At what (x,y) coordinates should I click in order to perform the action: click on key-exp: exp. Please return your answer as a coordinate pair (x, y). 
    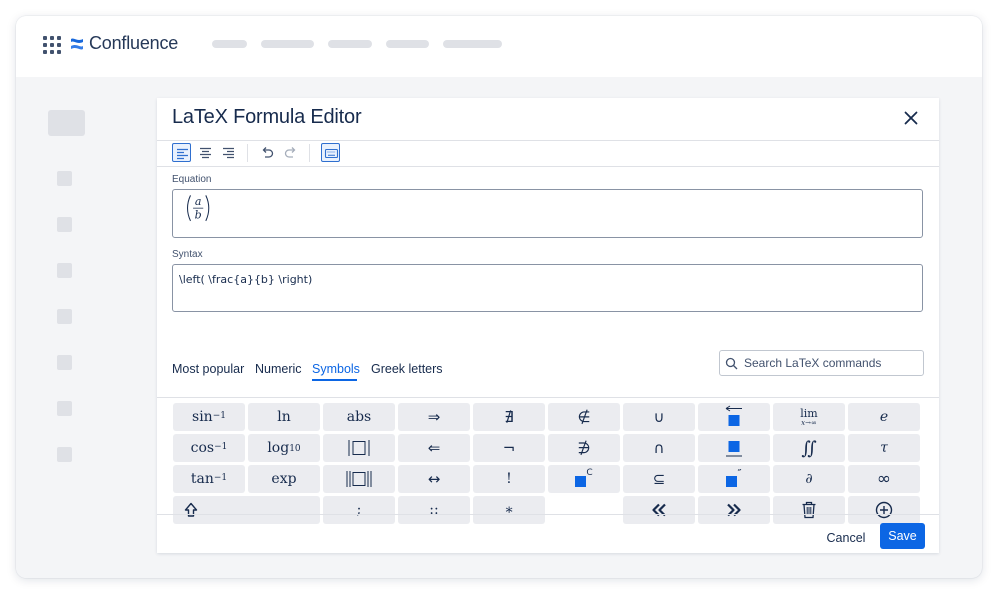
    Looking at the image, I should click on (284, 479).